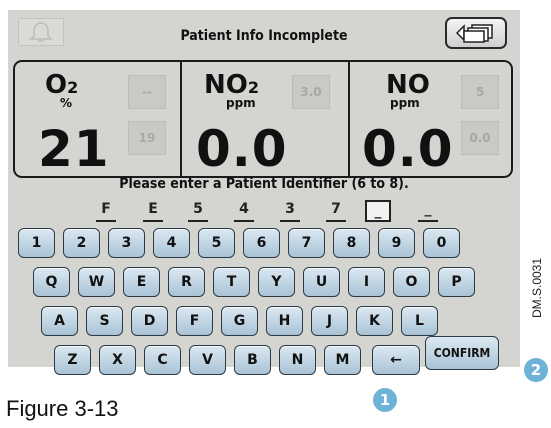  I want to click on key-y: Y, so click(276, 282).